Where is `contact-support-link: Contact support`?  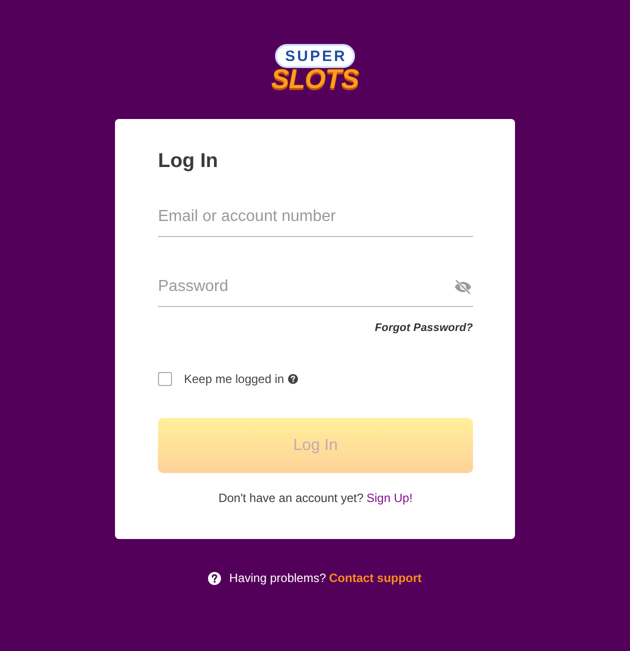
contact-support-link: Contact support is located at coordinates (375, 578).